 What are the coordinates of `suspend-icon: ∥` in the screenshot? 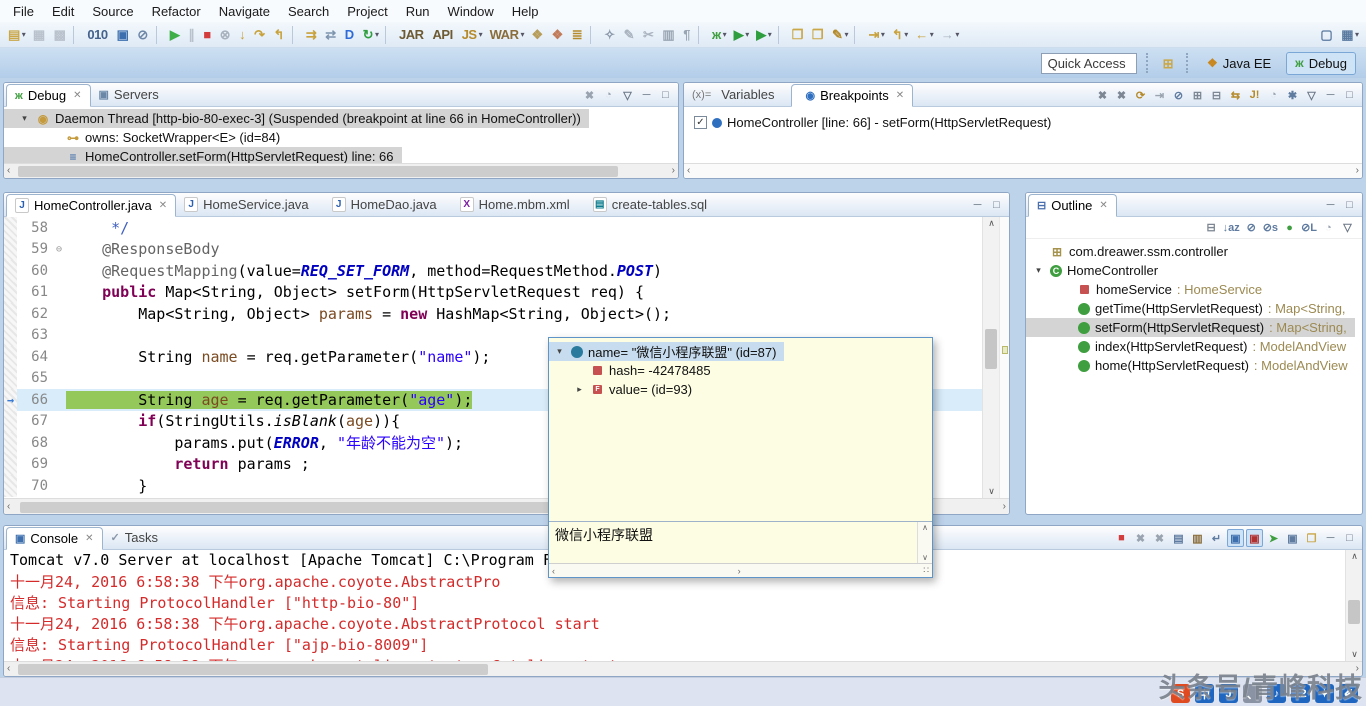 It's located at (191, 35).